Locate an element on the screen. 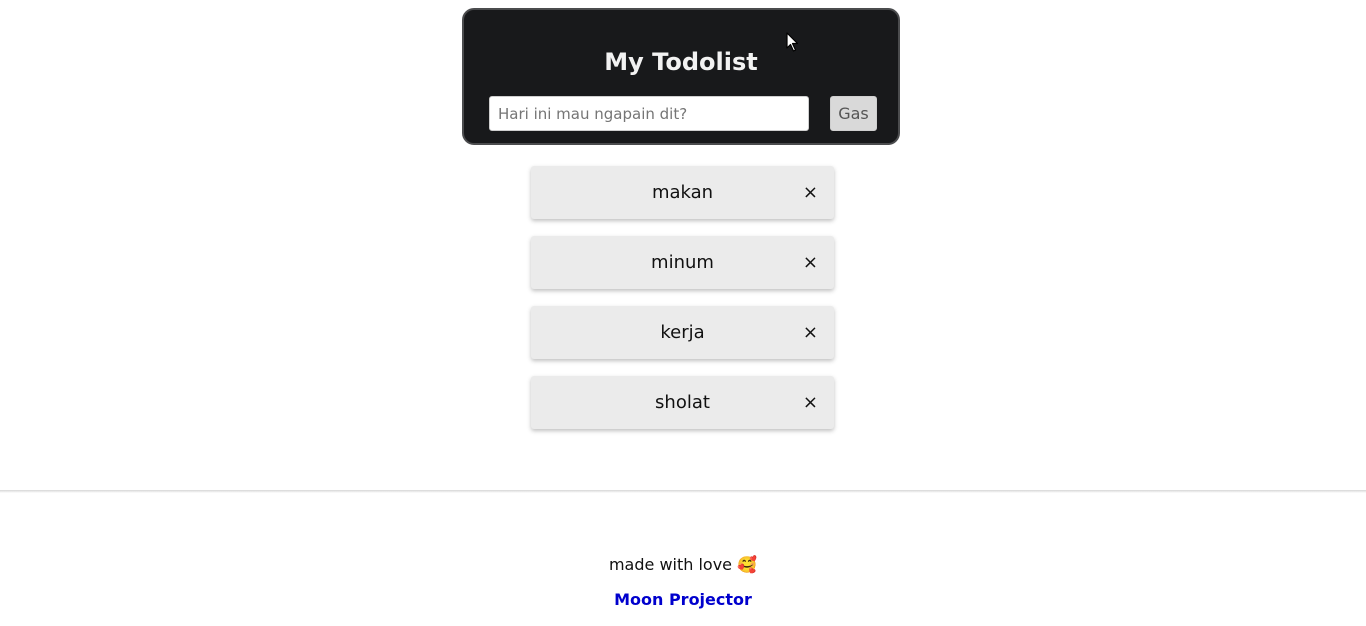 The height and width of the screenshot is (626, 1366). app-title: My Todolist is located at coordinates (681, 62).